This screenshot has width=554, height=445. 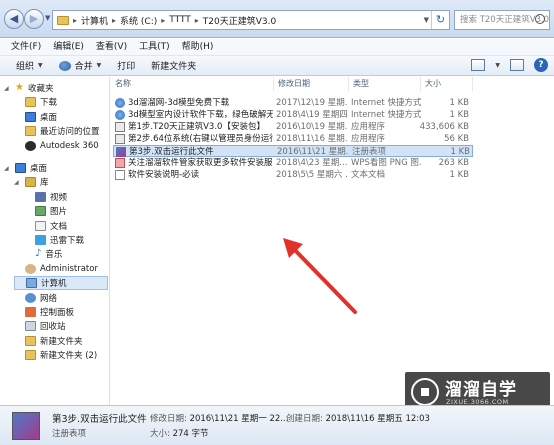 I want to click on sidebar-item: 最近访问的位置, so click(x=61, y=131).